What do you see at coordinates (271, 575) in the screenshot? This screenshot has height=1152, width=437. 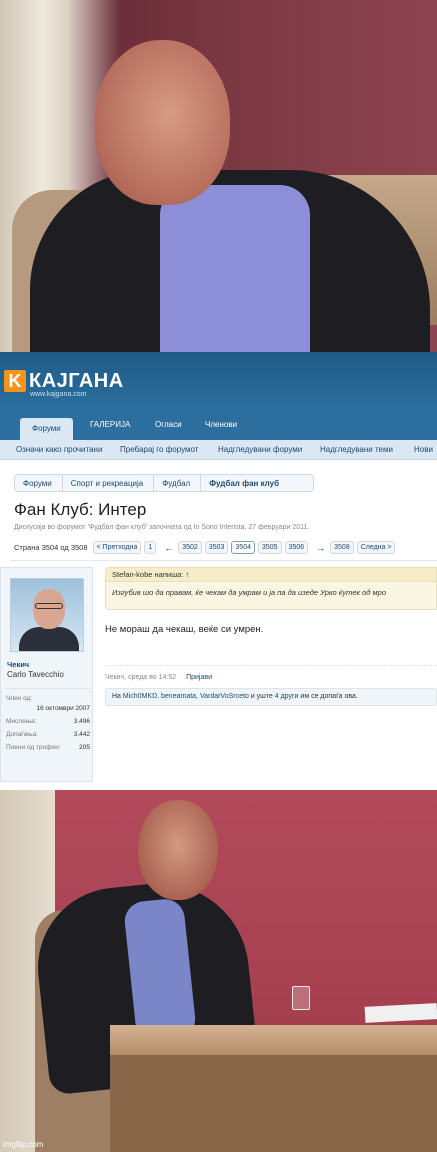 I see `quote-author: Stefan-kobe напиша: ↑` at bounding box center [271, 575].